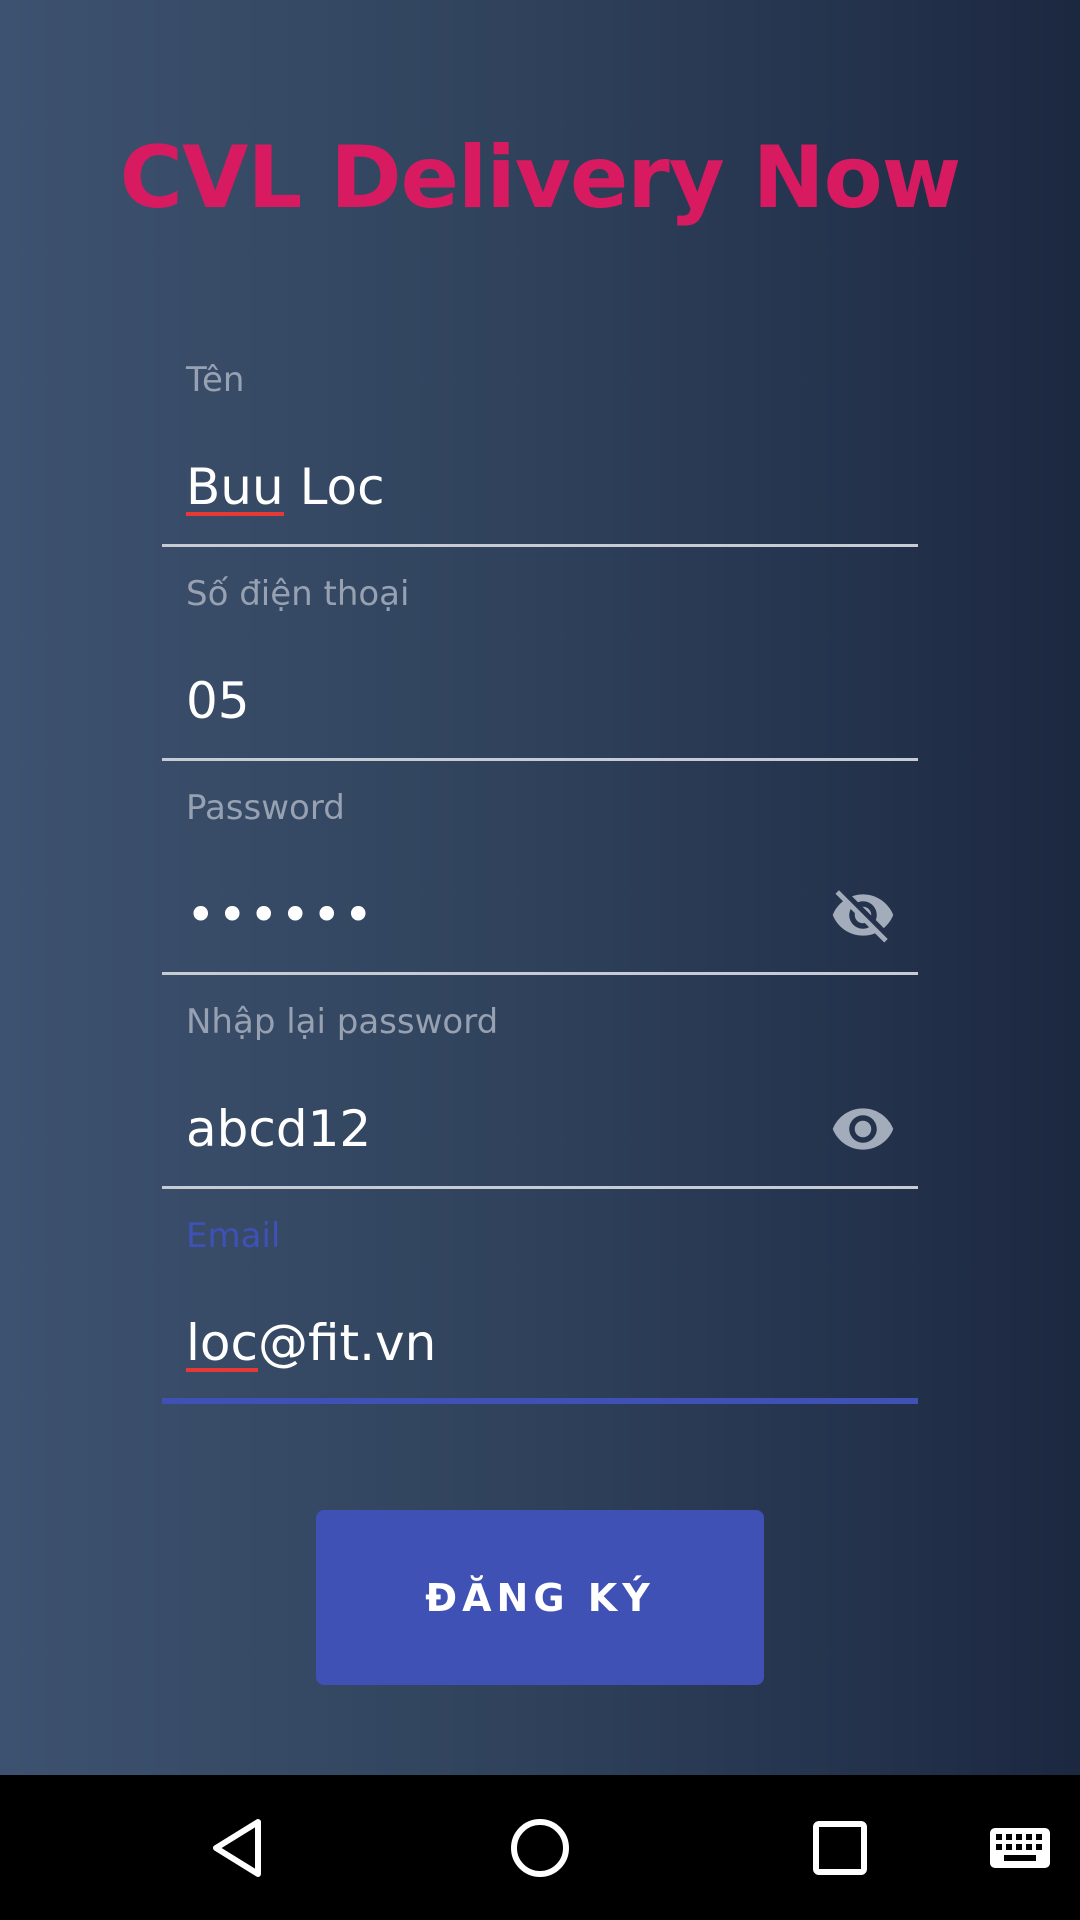 The height and width of the screenshot is (1920, 1080). I want to click on password-field: Password ••••••, so click(540, 895).